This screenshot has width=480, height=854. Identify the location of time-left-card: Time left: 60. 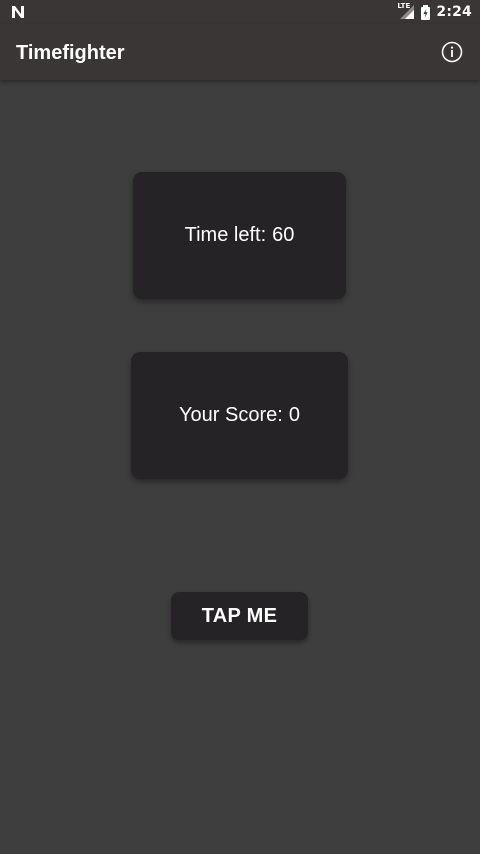
(239, 235).